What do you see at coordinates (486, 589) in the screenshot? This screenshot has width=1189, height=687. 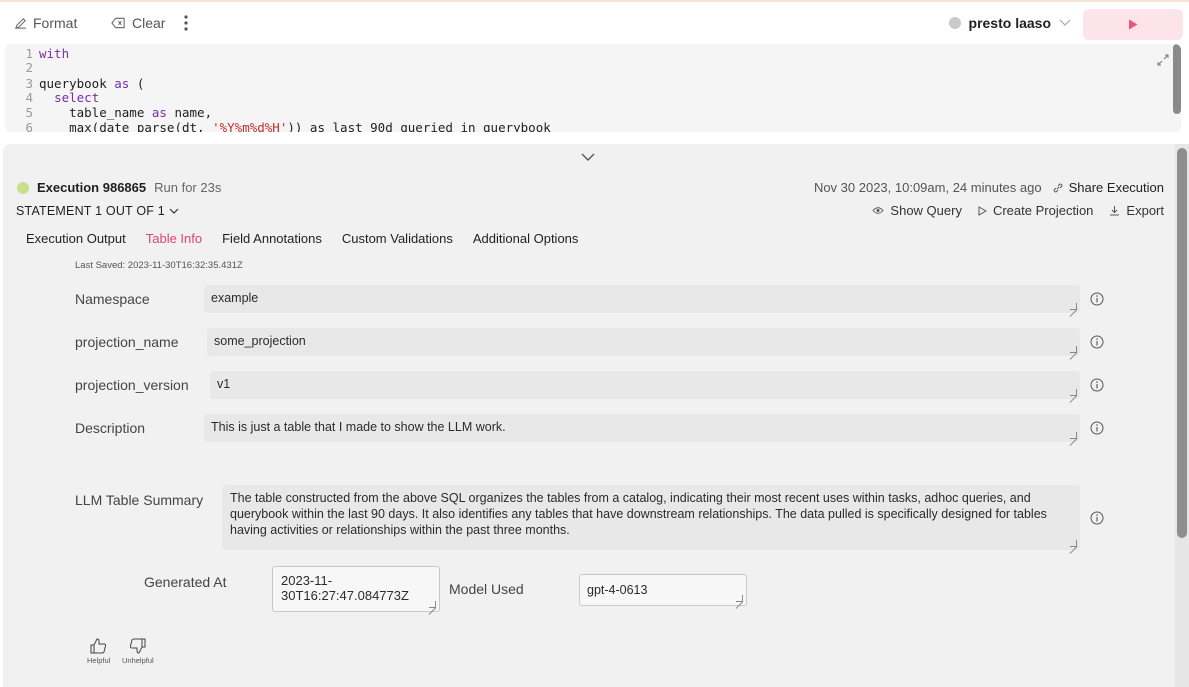 I see `model-used-label: Model Used` at bounding box center [486, 589].